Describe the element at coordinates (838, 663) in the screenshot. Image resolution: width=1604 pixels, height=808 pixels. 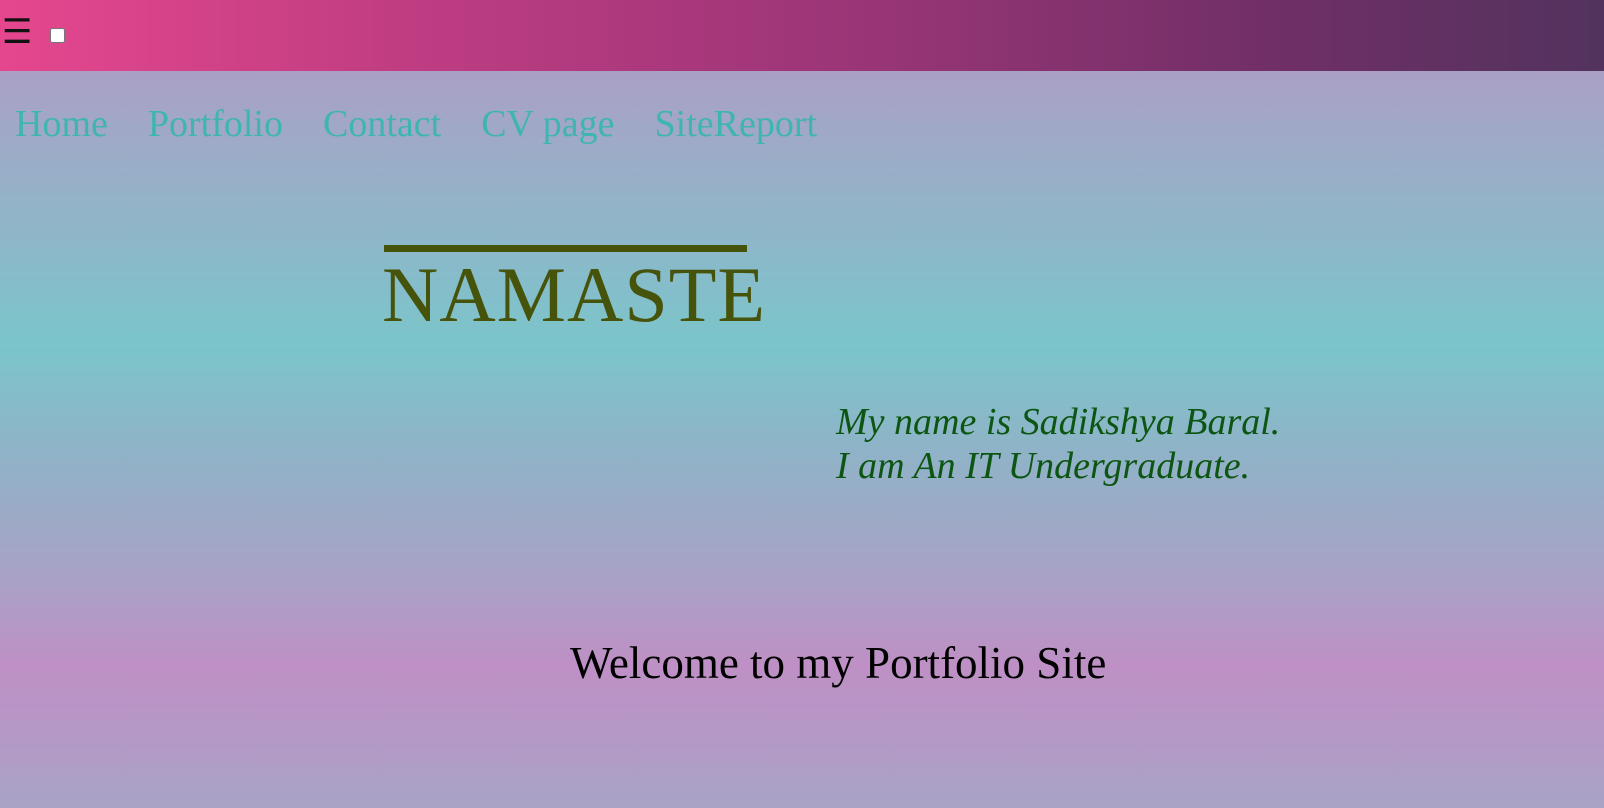
I see `welcome-message: Welcome to my Portfolio Site` at that location.